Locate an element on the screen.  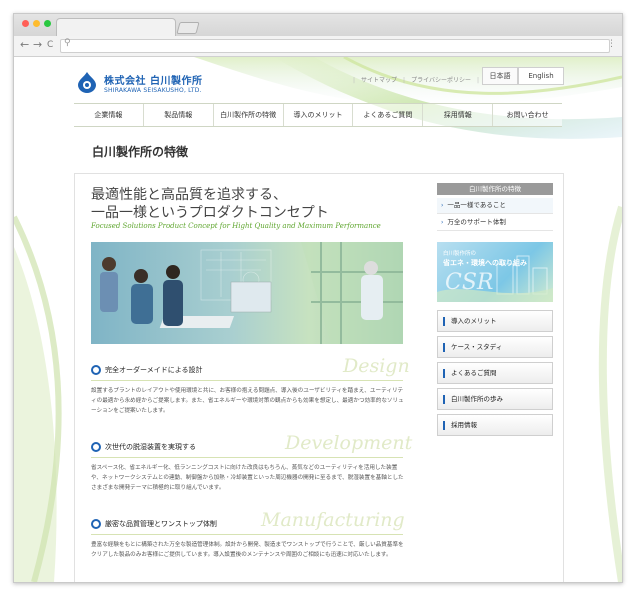
search-icon: ⚲ is located at coordinates (67, 43).